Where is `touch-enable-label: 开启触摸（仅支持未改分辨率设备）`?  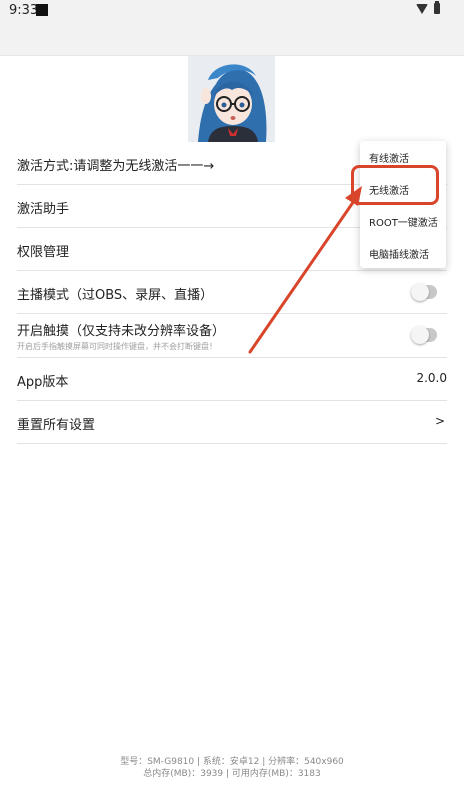
touch-enable-label: 开启触摸（仅支持未改分辨率设备） is located at coordinates (121, 331).